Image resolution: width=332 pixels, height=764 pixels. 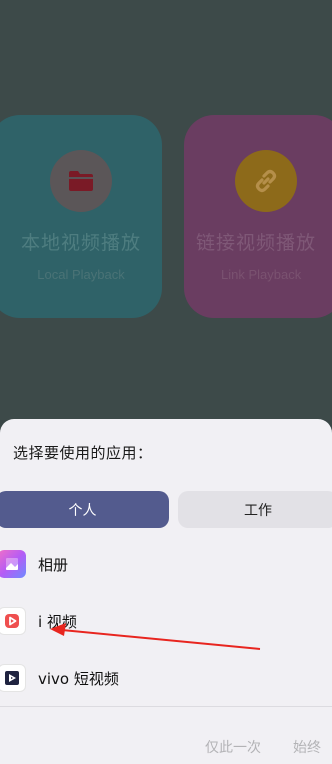 I want to click on app-label-vivo-short-video: vivo 短视频, so click(x=78, y=678).